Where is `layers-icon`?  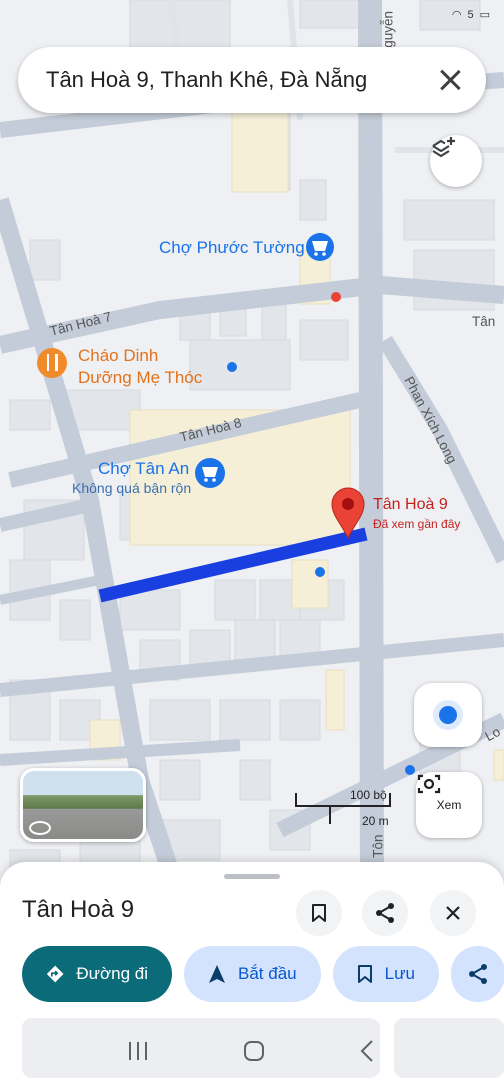
layers-icon is located at coordinates (443, 147).